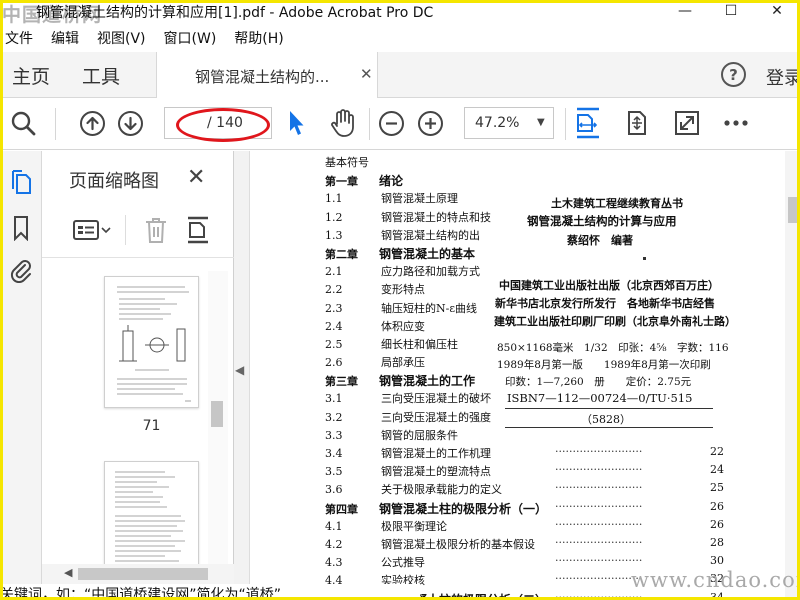  I want to click on signin-link: 登录, so click(783, 77).